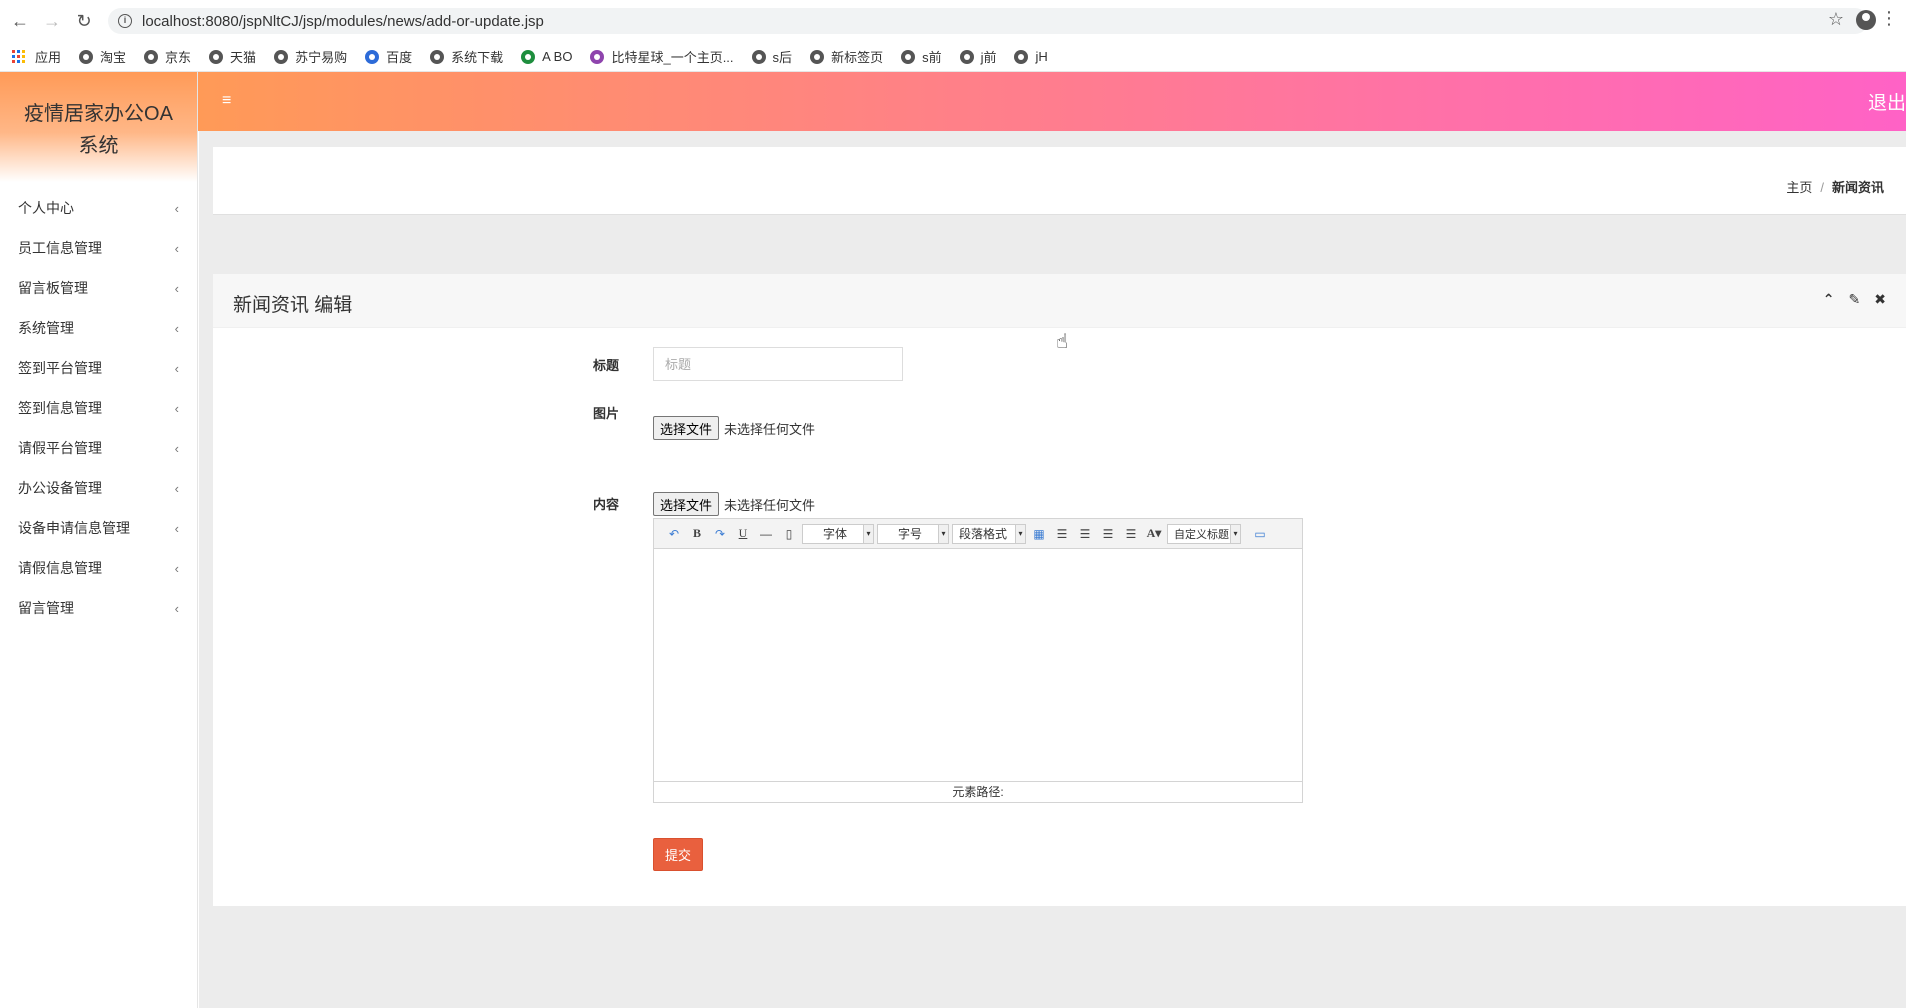 This screenshot has width=1906, height=1008. What do you see at coordinates (857, 57) in the screenshot?
I see `bookmark-label: 新标签页` at bounding box center [857, 57].